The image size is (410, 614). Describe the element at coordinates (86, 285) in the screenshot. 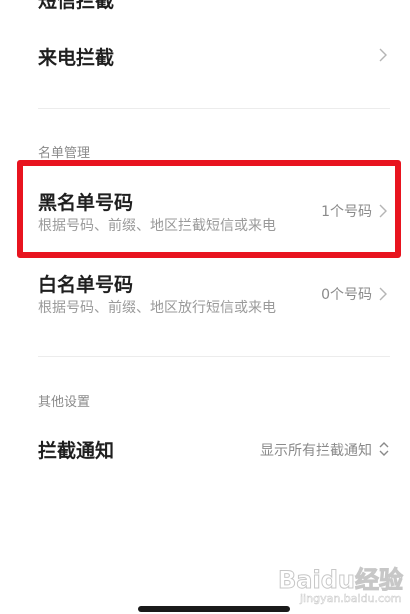

I see `whitelist-title: 白名单号码` at that location.